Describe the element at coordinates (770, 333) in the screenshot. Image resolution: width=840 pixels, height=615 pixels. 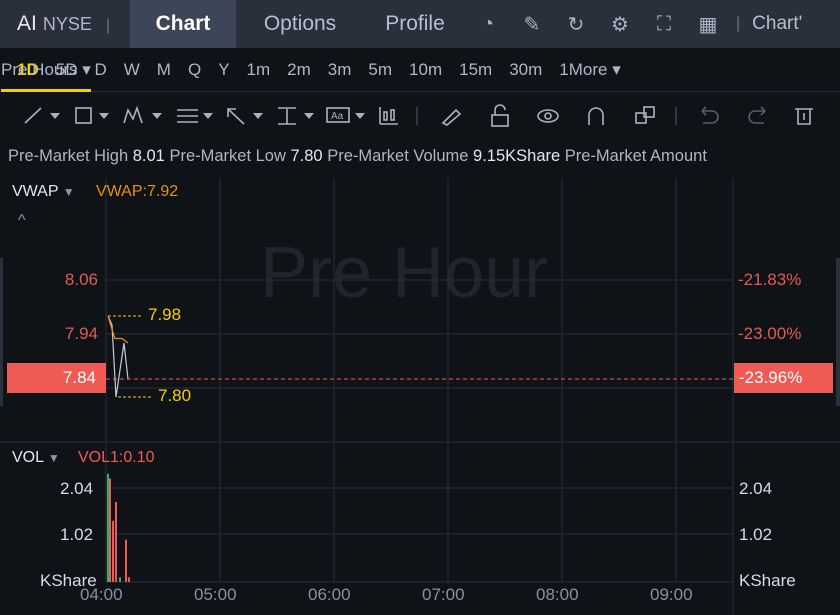
I see `pct-tick: -23.00%` at that location.